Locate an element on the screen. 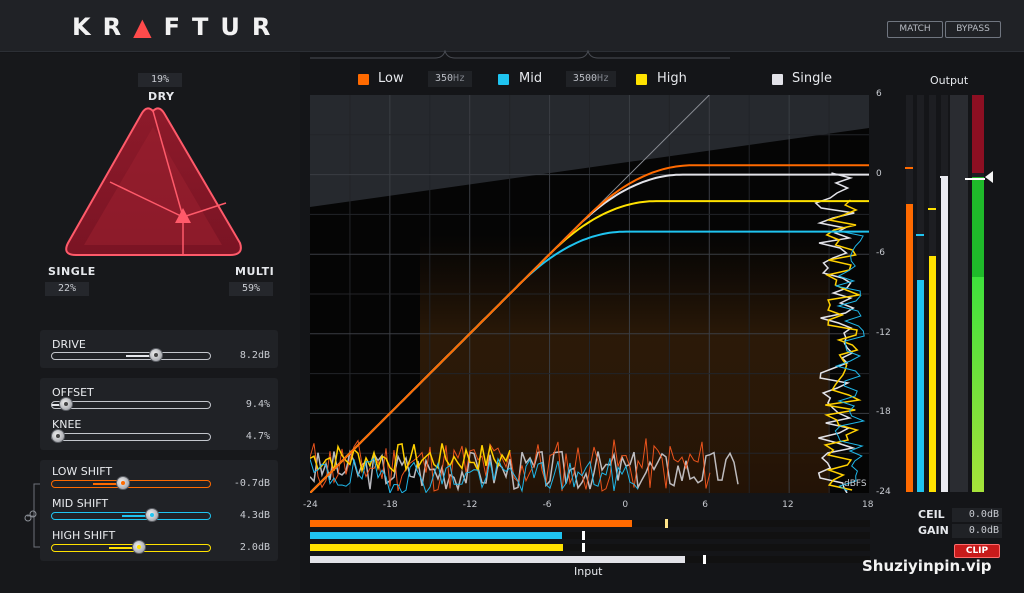 Image resolution: width=1024 pixels, height=593 pixels. knee-knob is located at coordinates (58, 436).